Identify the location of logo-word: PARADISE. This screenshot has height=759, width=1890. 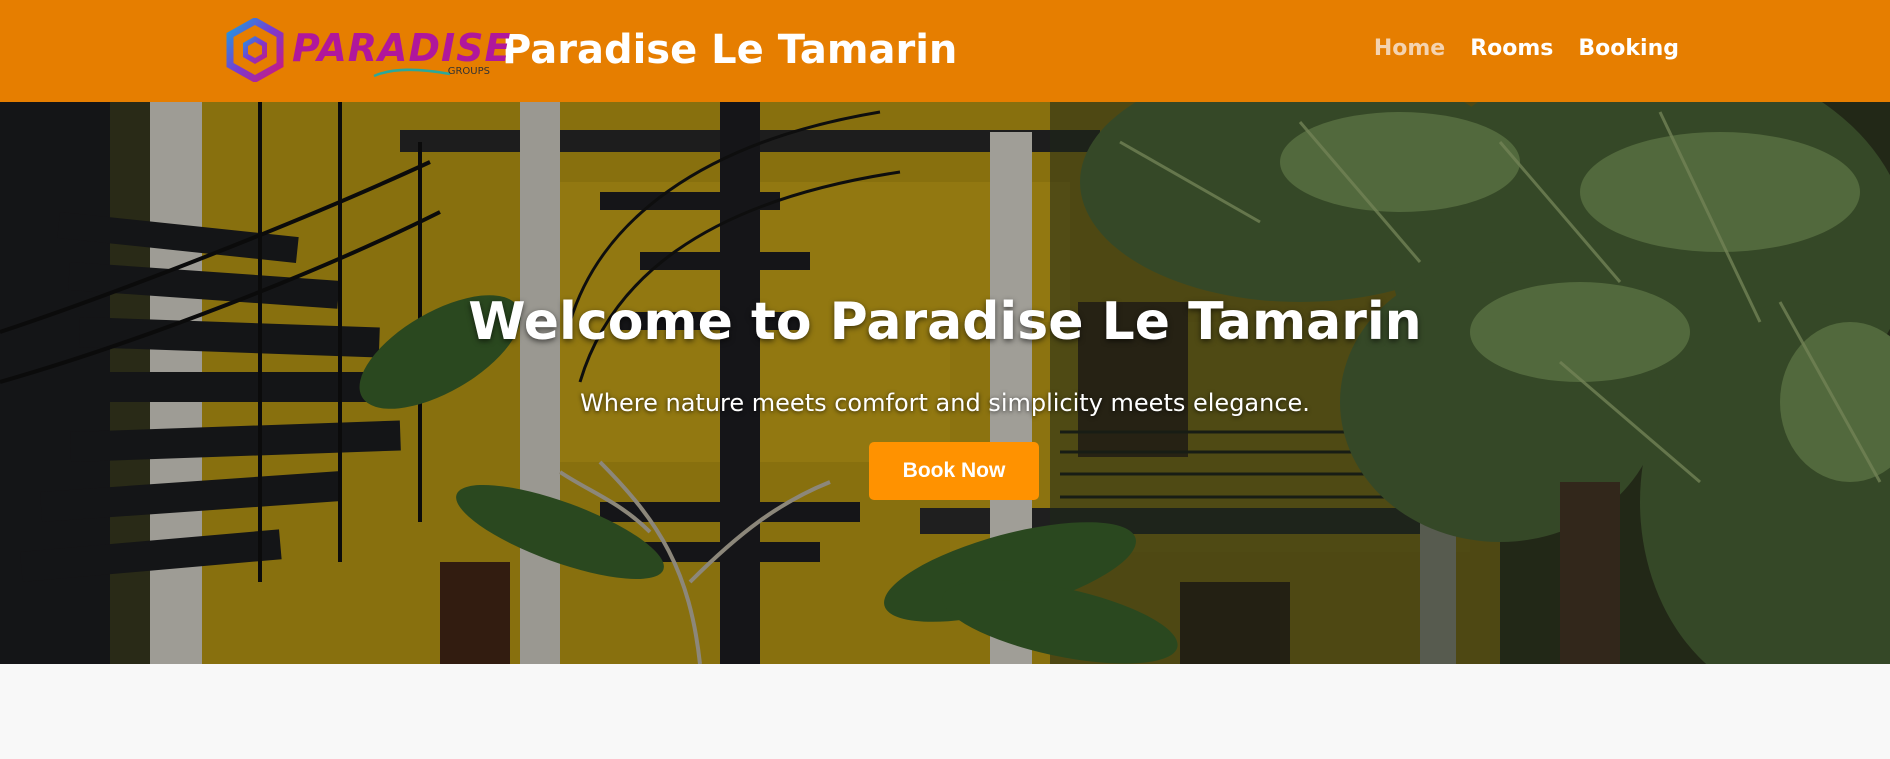
(402, 48).